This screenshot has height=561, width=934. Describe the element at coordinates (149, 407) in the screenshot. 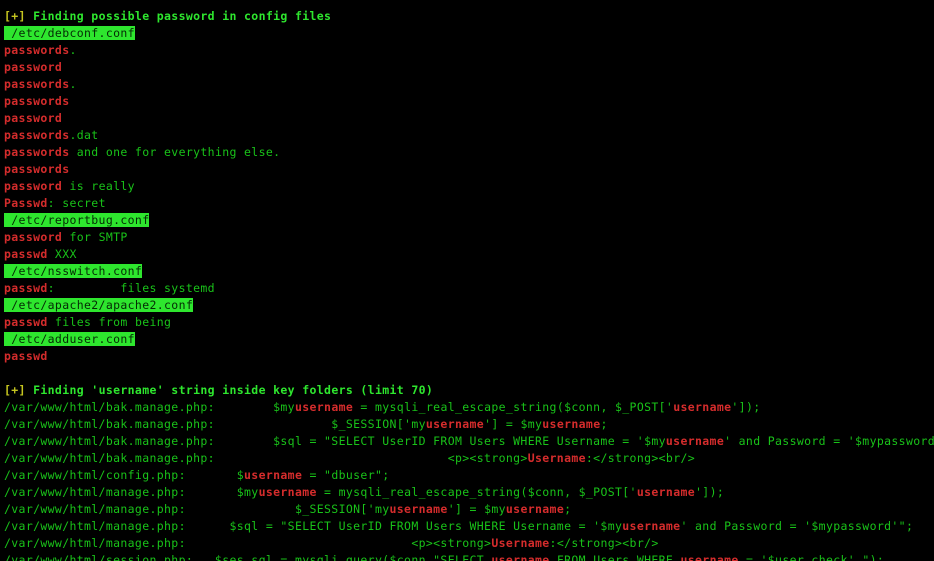

I see `text-run: /var/www/html/bak.manage.php: $my` at that location.